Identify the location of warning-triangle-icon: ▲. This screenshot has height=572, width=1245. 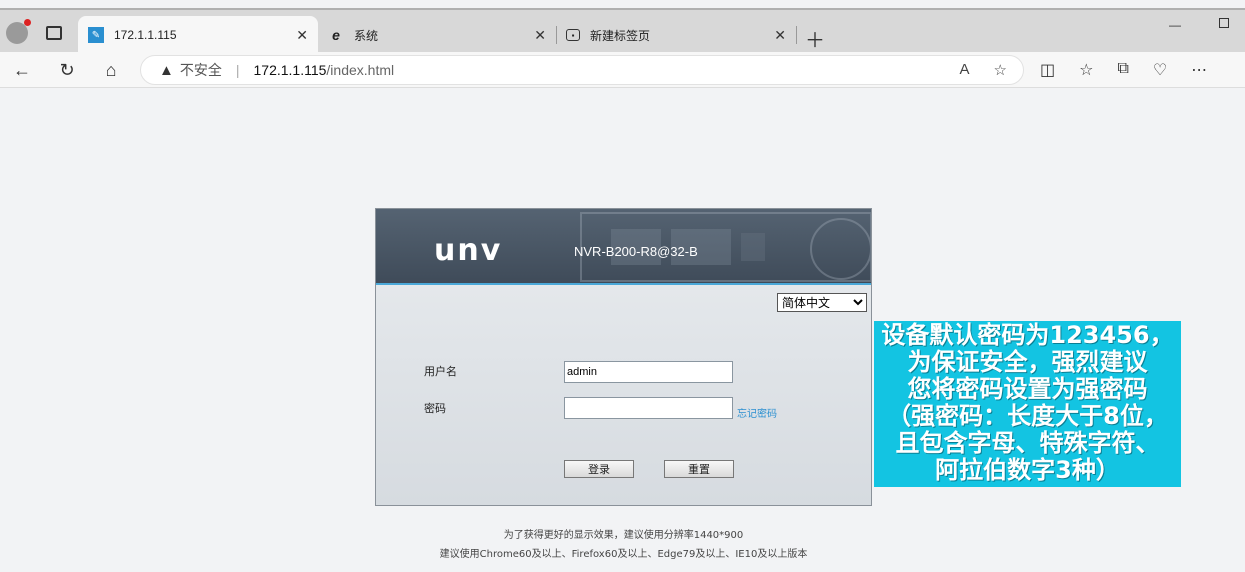
(166, 70).